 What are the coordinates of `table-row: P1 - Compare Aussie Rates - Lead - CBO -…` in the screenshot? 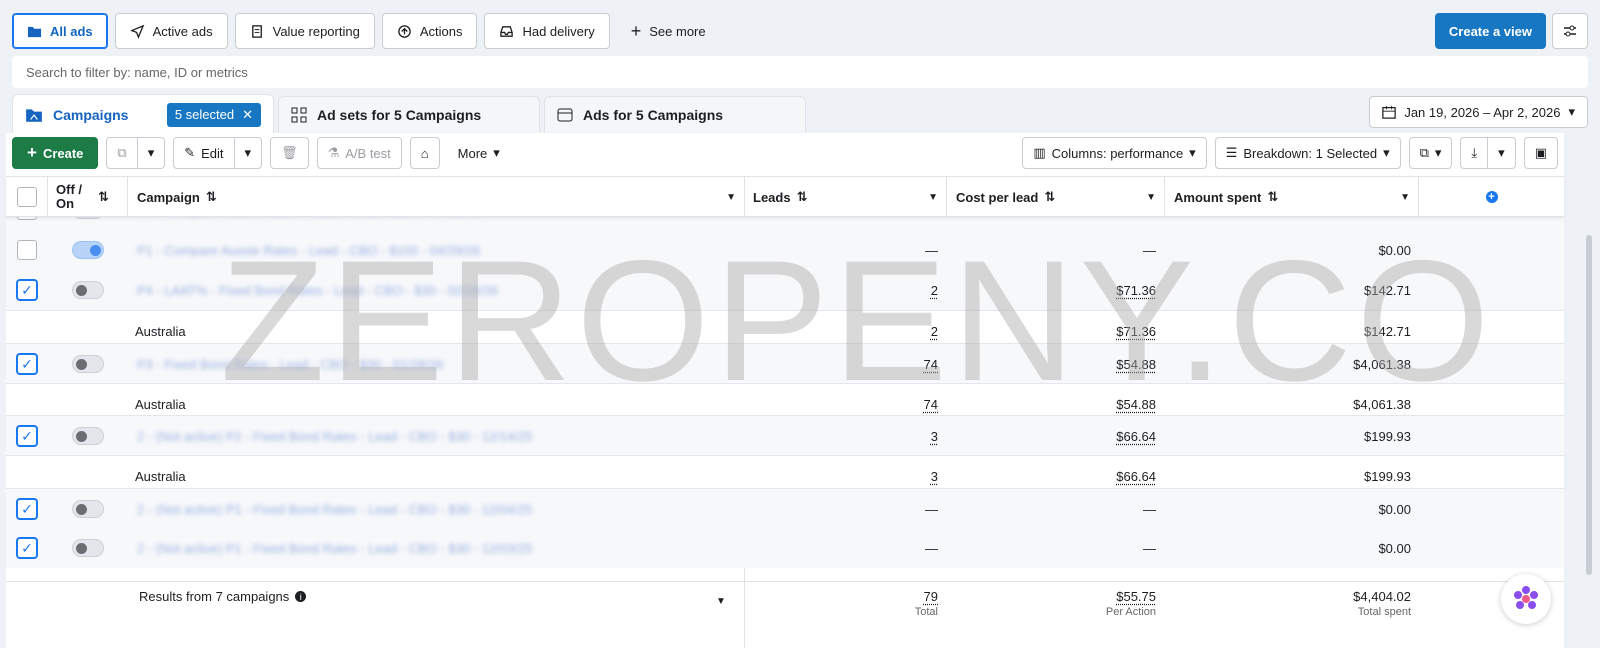 It's located at (785, 250).